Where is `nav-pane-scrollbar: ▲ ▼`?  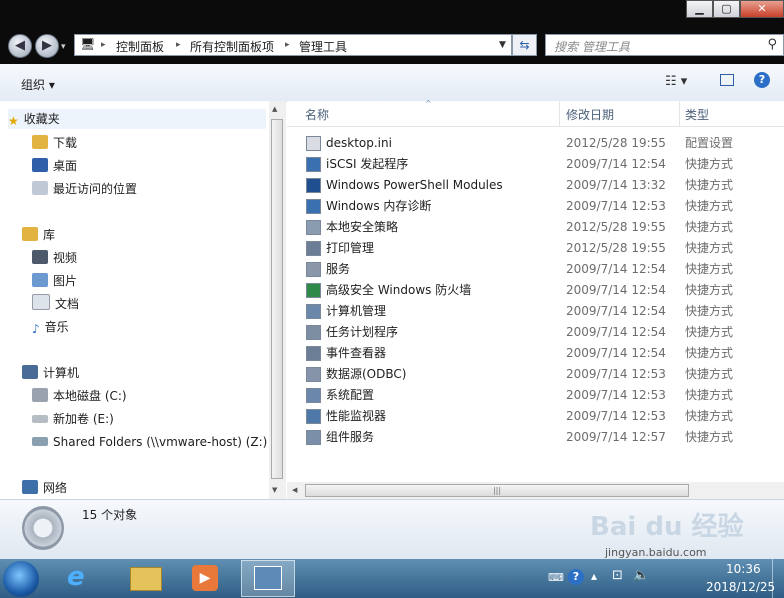 nav-pane-scrollbar: ▲ ▼ is located at coordinates (277, 300).